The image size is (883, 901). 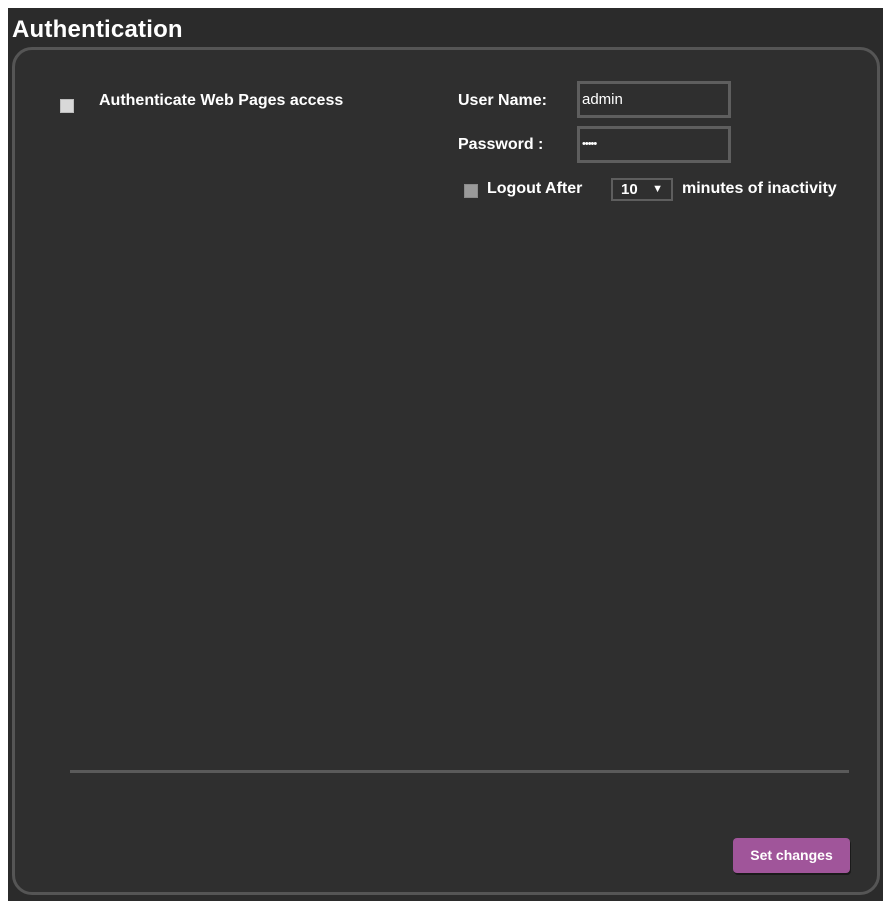 What do you see at coordinates (221, 100) in the screenshot?
I see `authenticate-web-pages-label: Authenticate Web Pages access` at bounding box center [221, 100].